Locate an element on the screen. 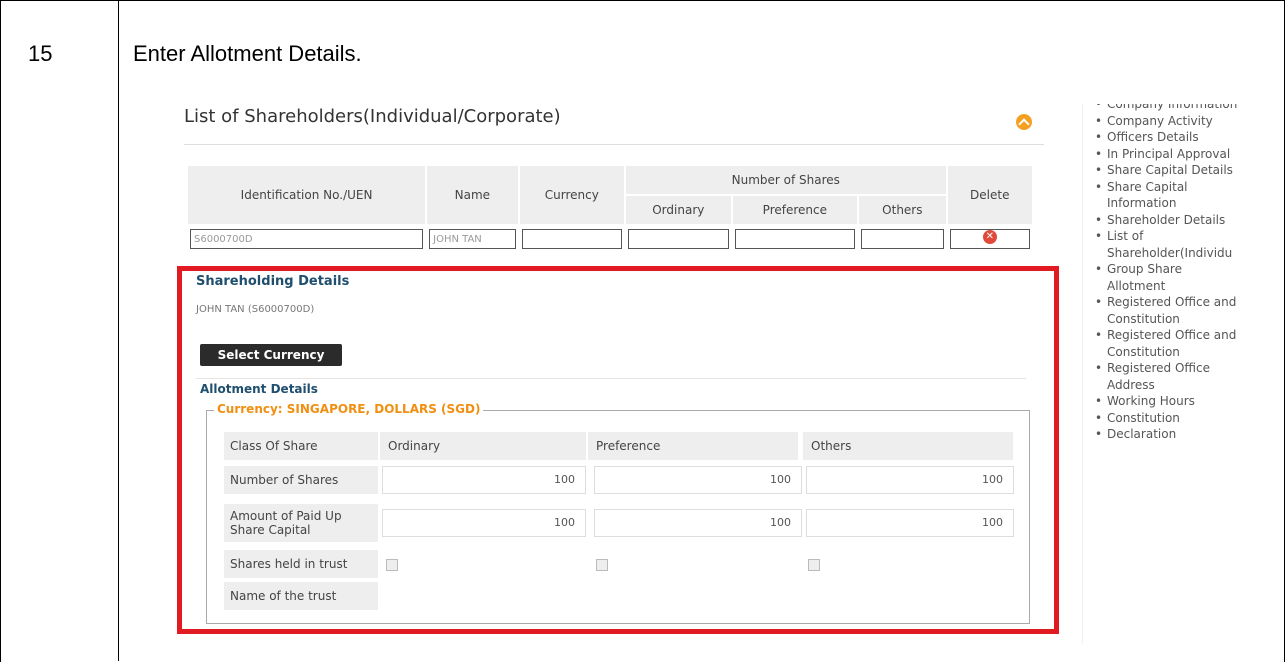 Image resolution: width=1285 pixels, height=662 pixels. header-ordinary: Ordinary is located at coordinates (678, 210).